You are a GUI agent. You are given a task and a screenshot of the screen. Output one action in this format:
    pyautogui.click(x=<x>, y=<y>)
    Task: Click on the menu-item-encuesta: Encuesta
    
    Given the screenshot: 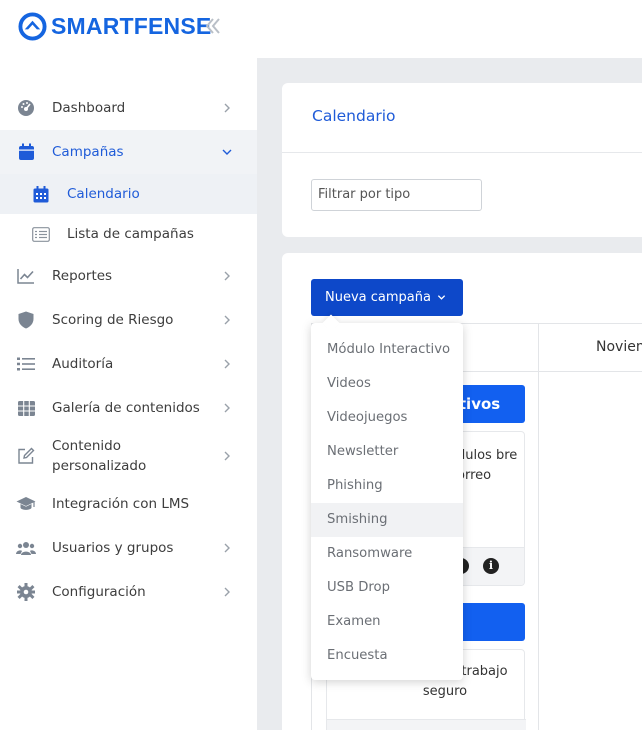 What is the action you would take?
    pyautogui.click(x=387, y=656)
    